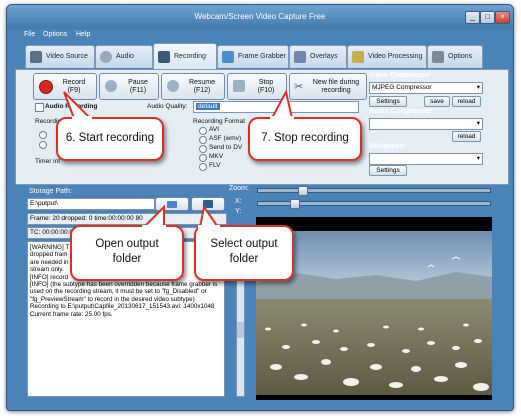  What do you see at coordinates (336, 86) in the screenshot?
I see `new-file-label: New file during recording` at bounding box center [336, 86].